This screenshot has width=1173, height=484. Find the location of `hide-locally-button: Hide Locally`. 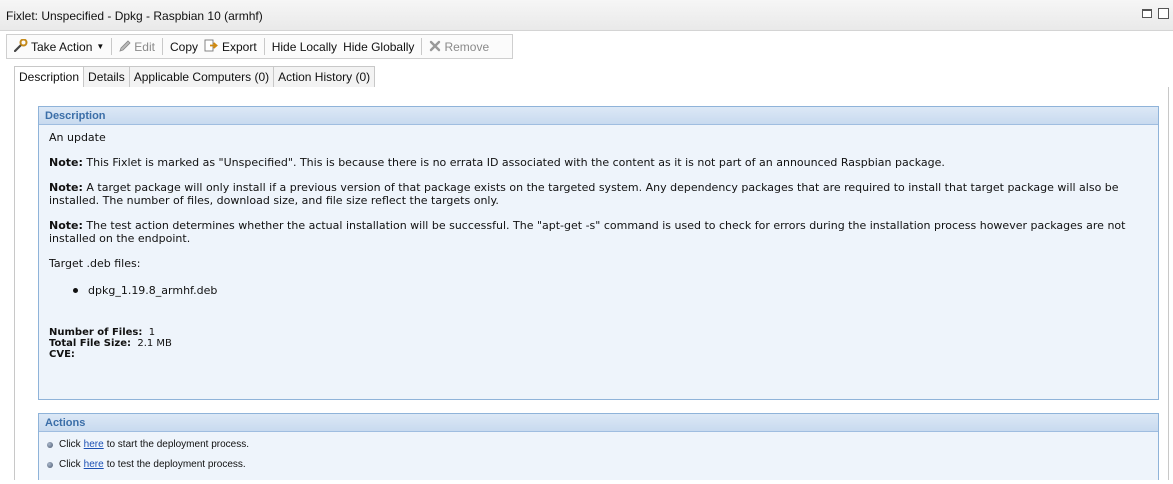

hide-locally-button: Hide Locally is located at coordinates (304, 47).